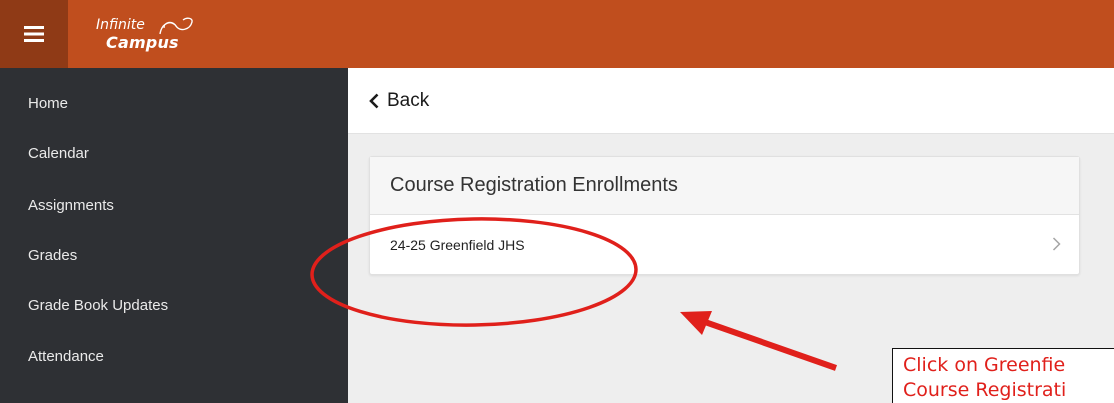 The image size is (1114, 403). I want to click on logo-text-infinite: Infinite, so click(120, 25).